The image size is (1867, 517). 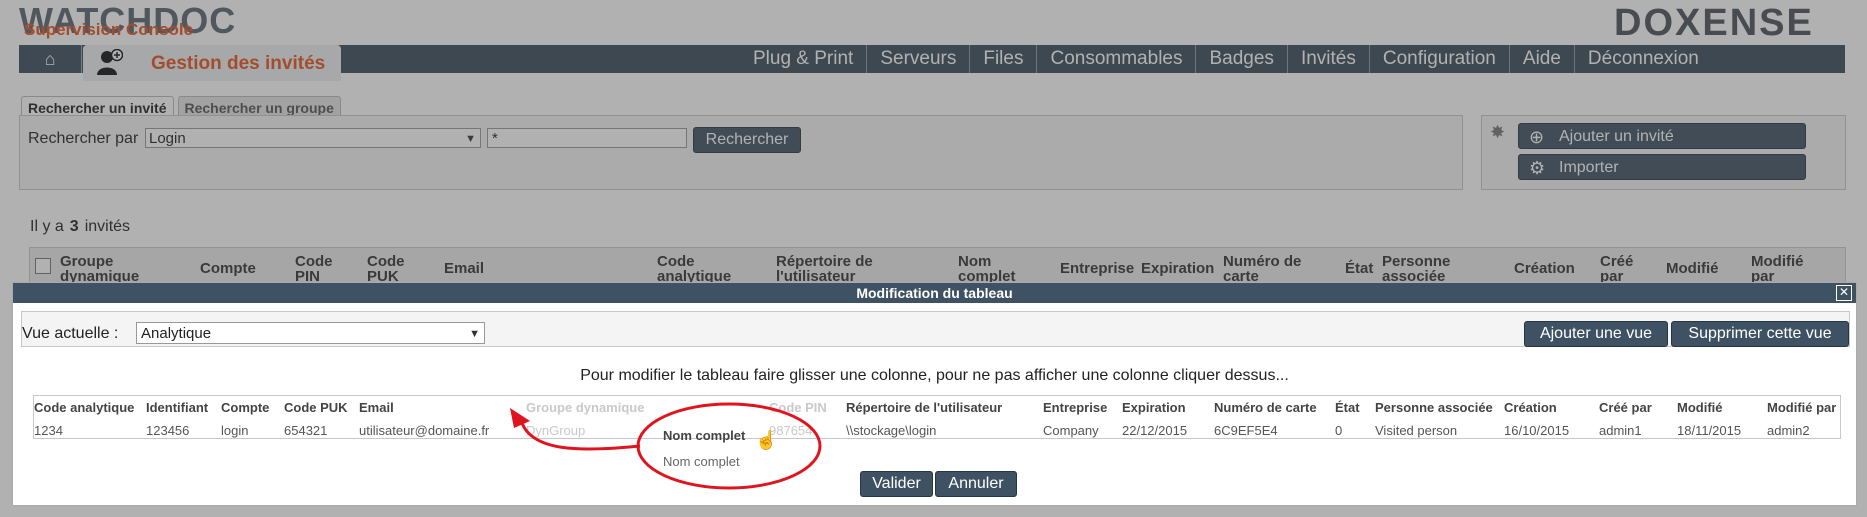 I want to click on current-view-label: Vue actuelle :, so click(x=70, y=333).